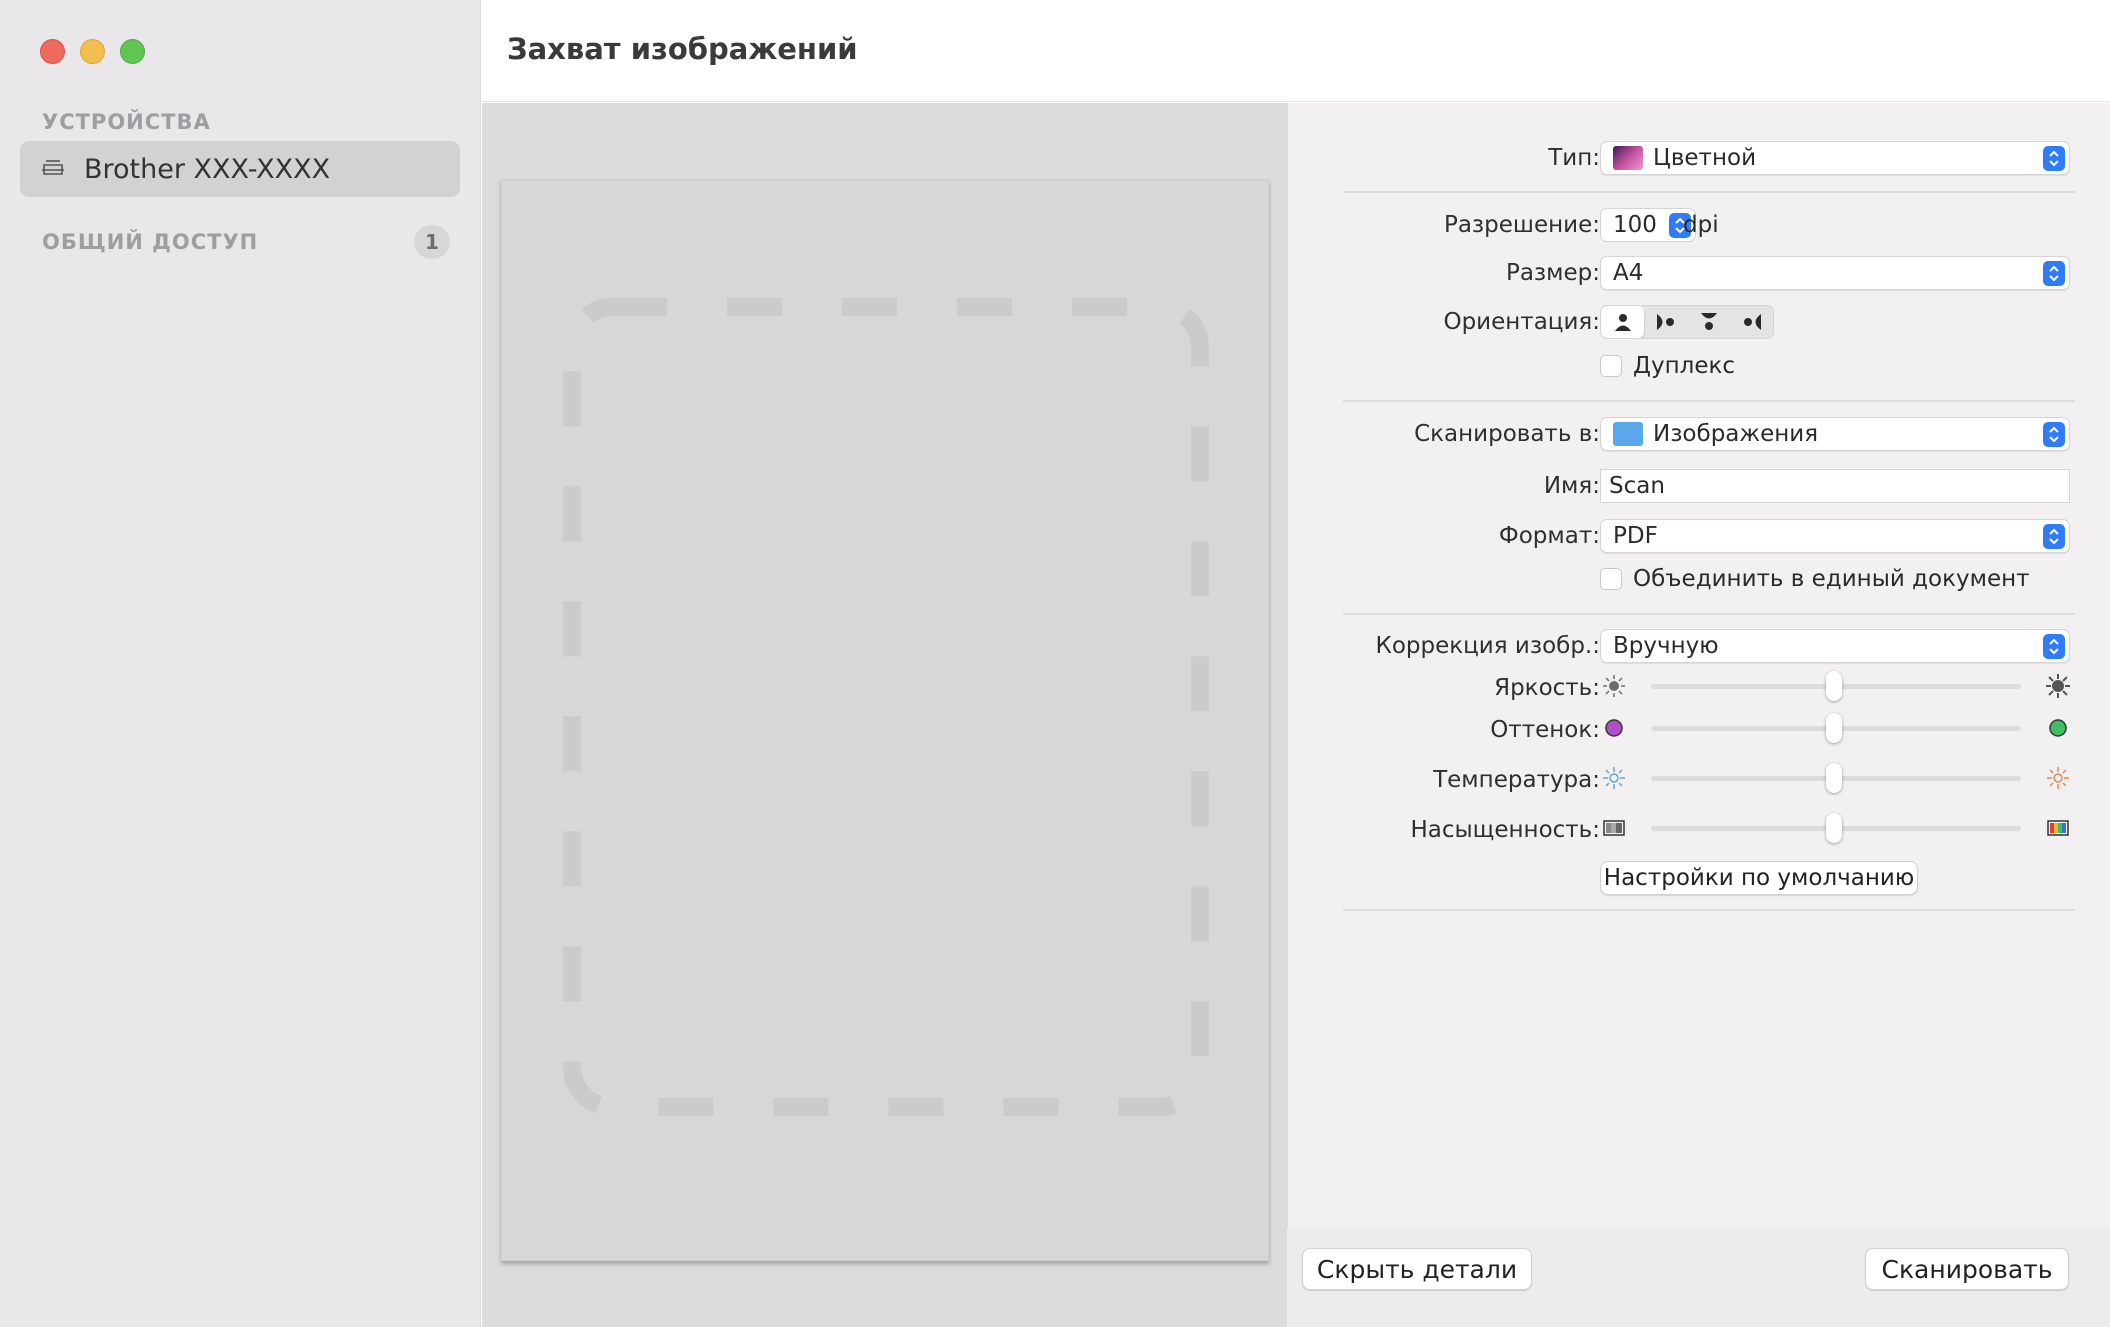 The height and width of the screenshot is (1327, 2110). I want to click on sidebar-item-device: Brother XXX-XXXX, so click(240, 169).